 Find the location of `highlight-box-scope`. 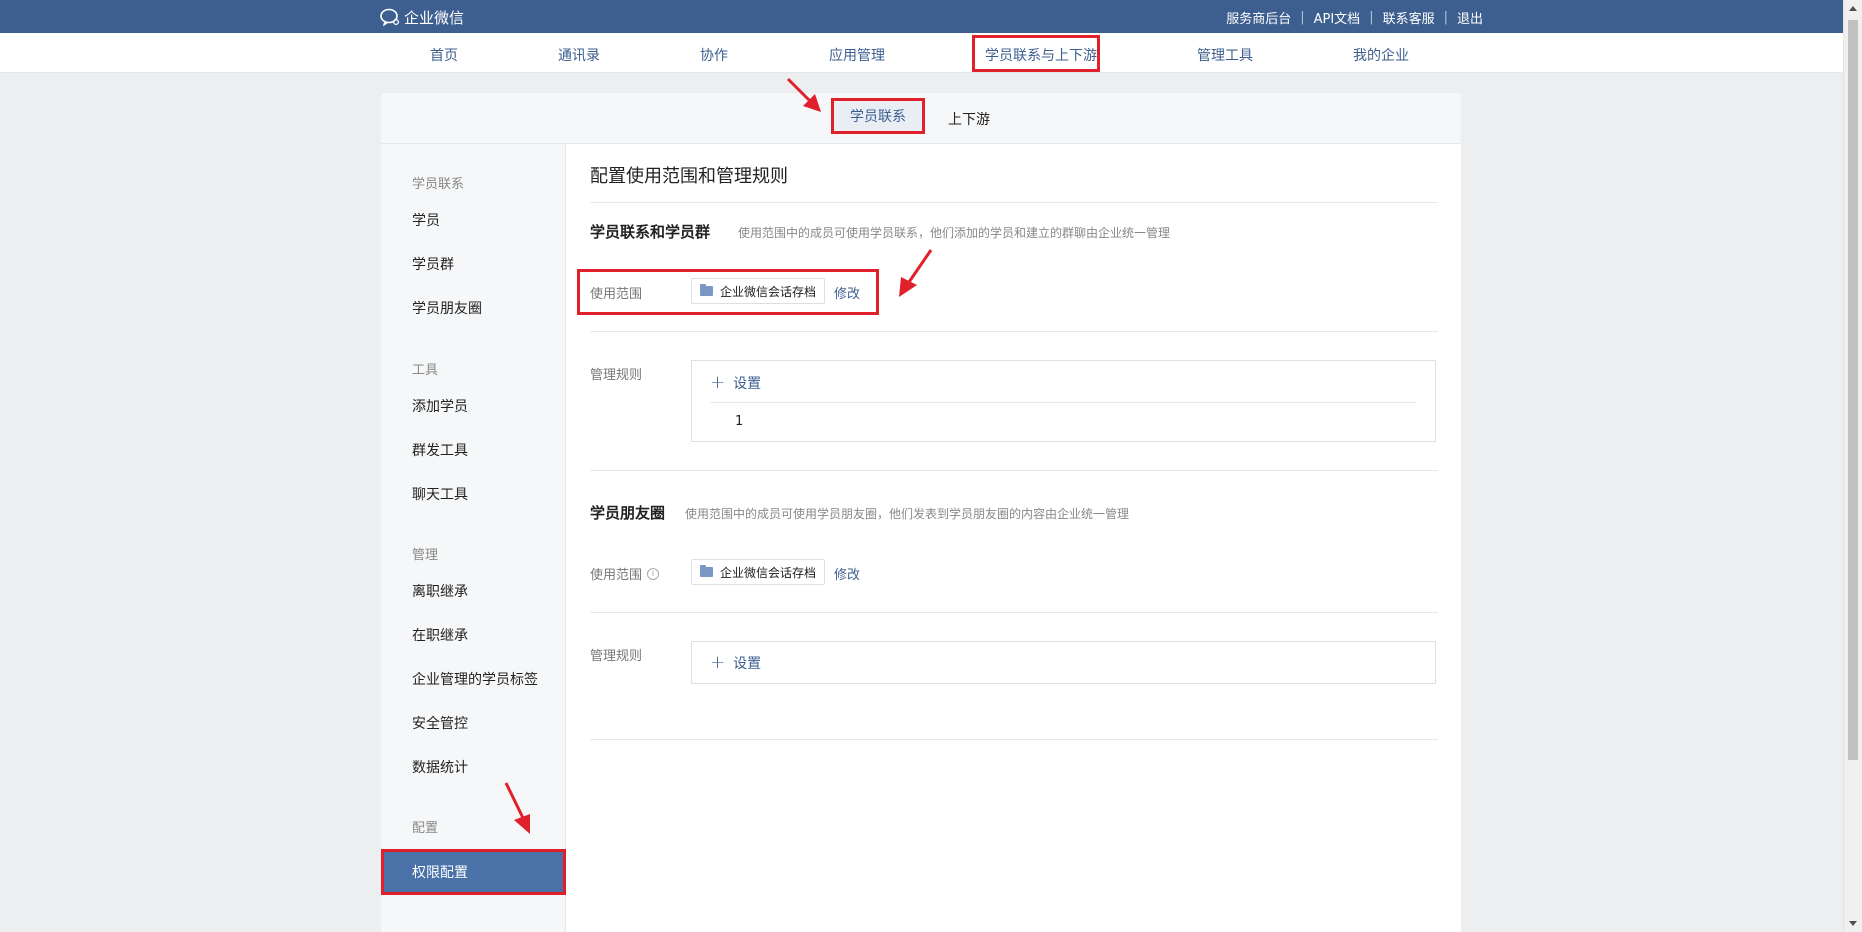

highlight-box-scope is located at coordinates (728, 292).